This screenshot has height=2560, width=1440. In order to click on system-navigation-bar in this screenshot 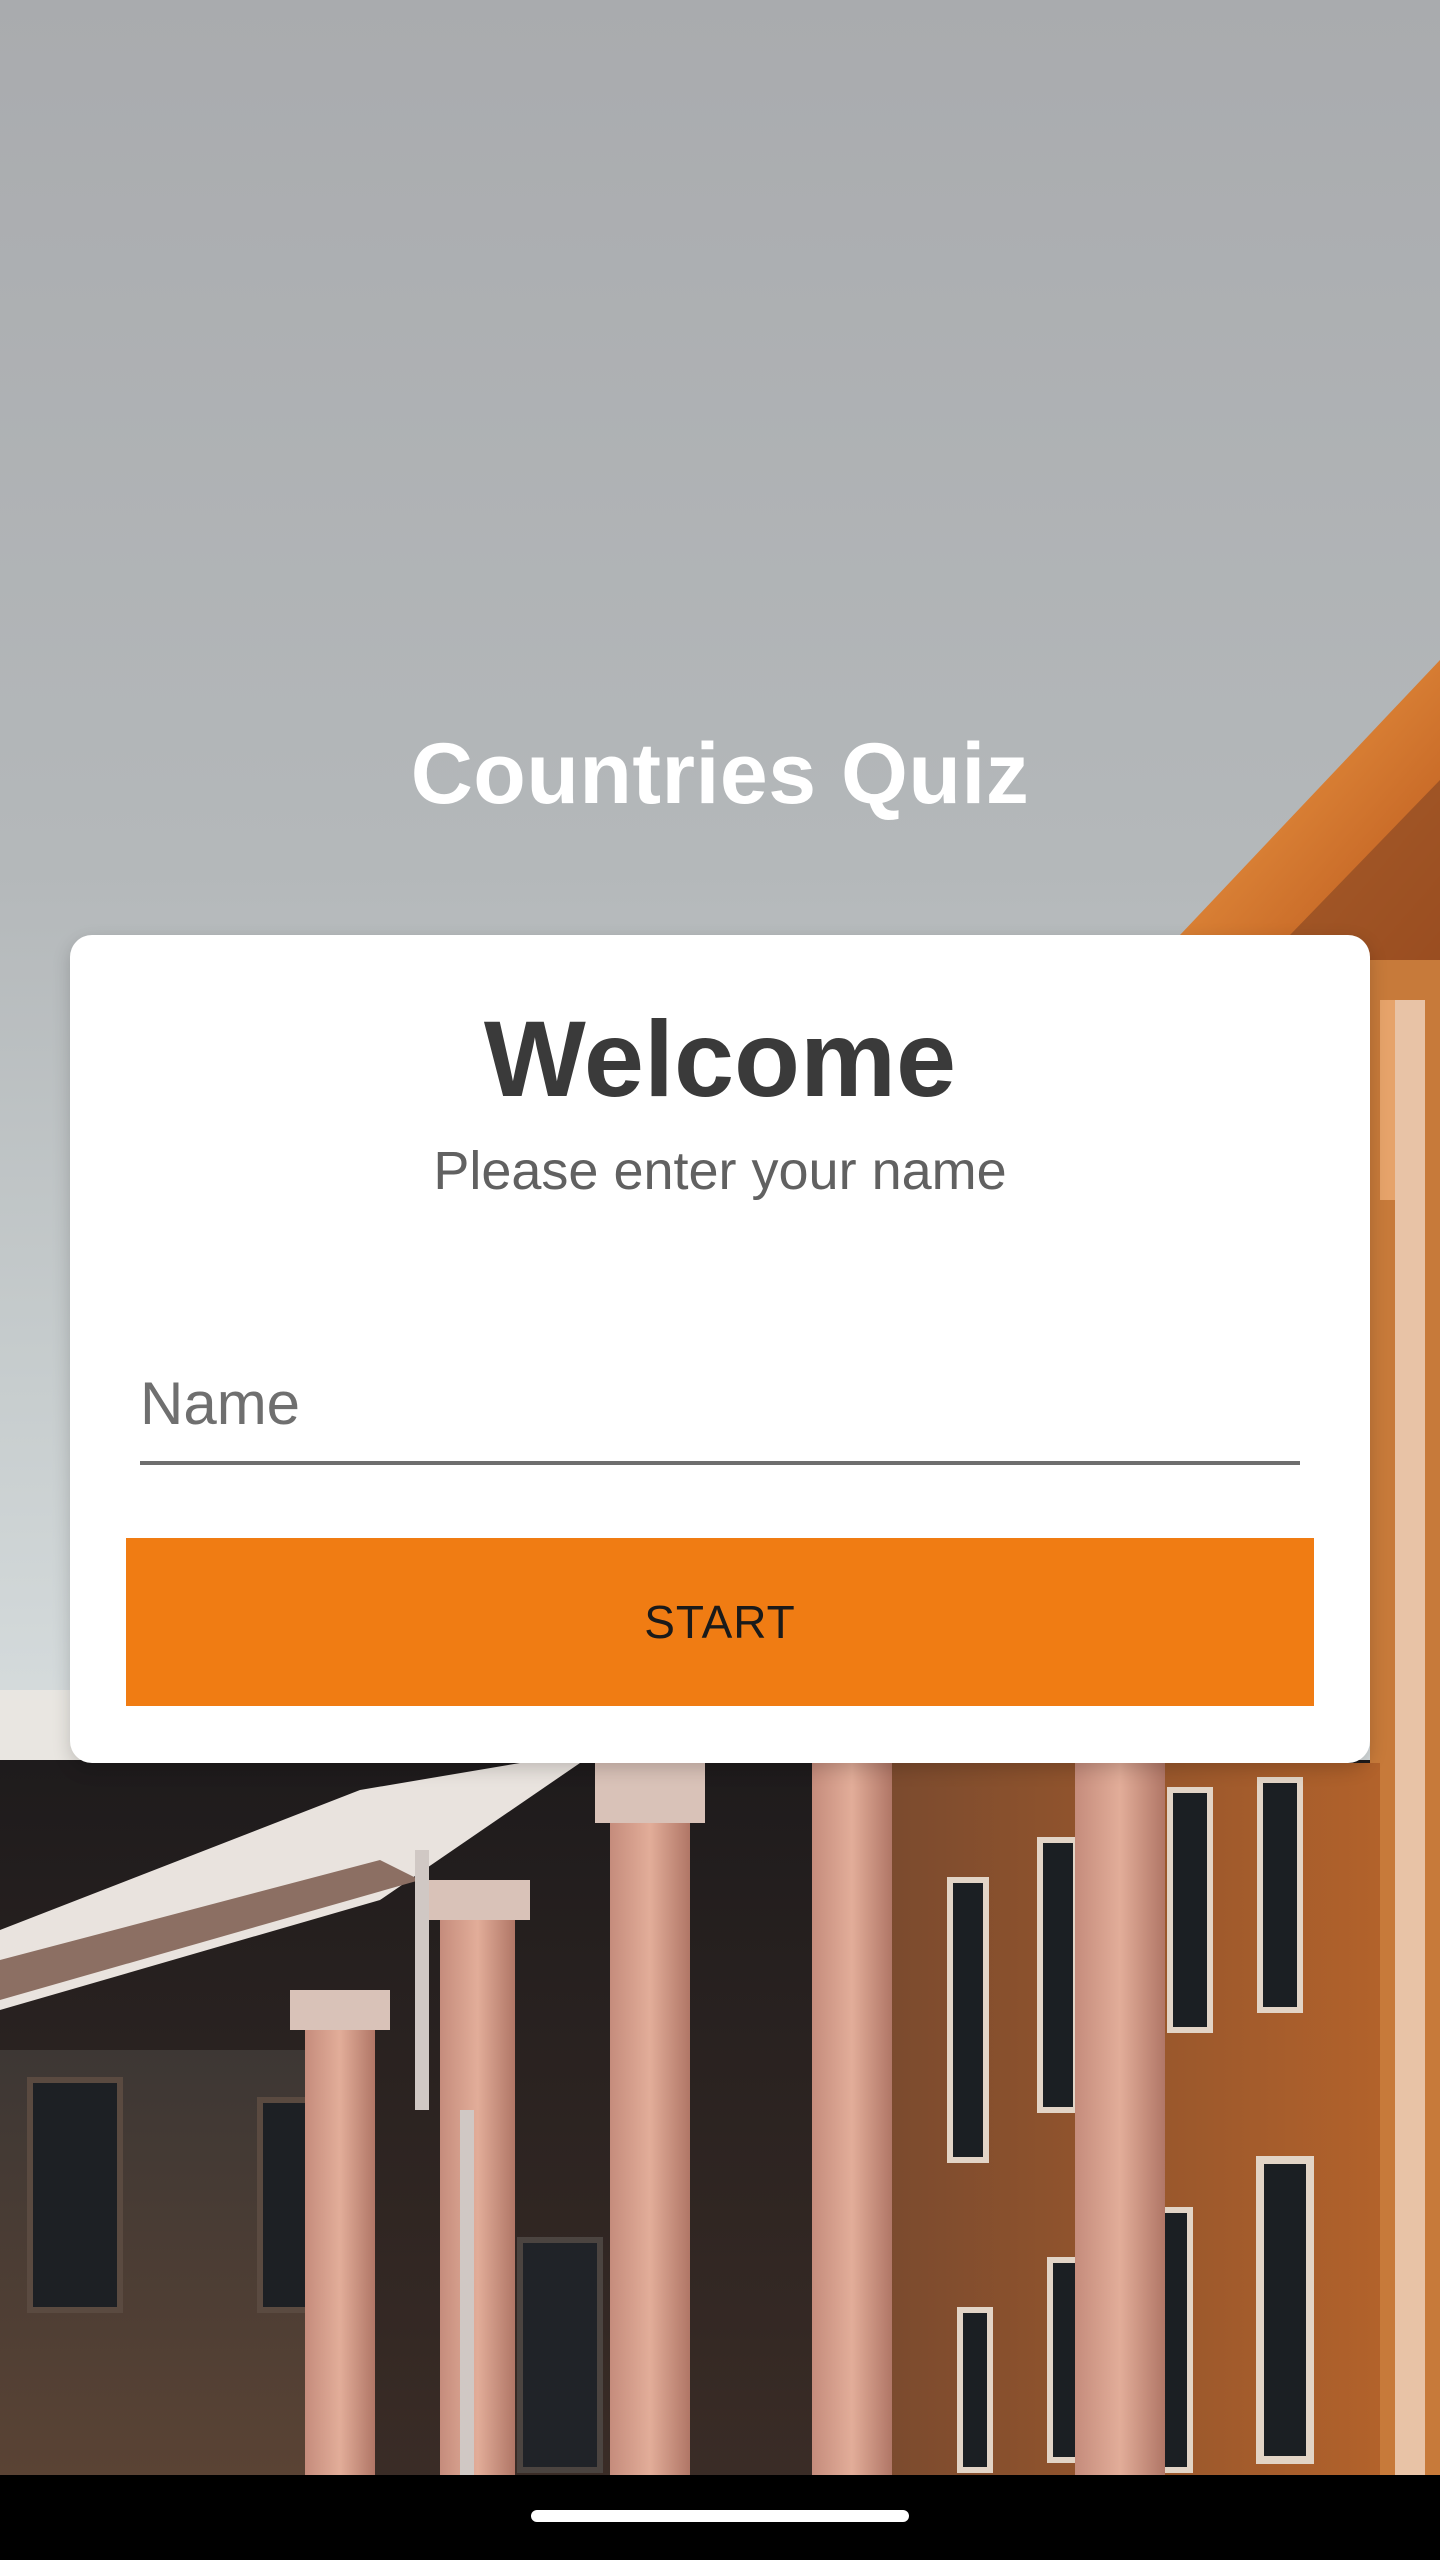, I will do `click(720, 2517)`.